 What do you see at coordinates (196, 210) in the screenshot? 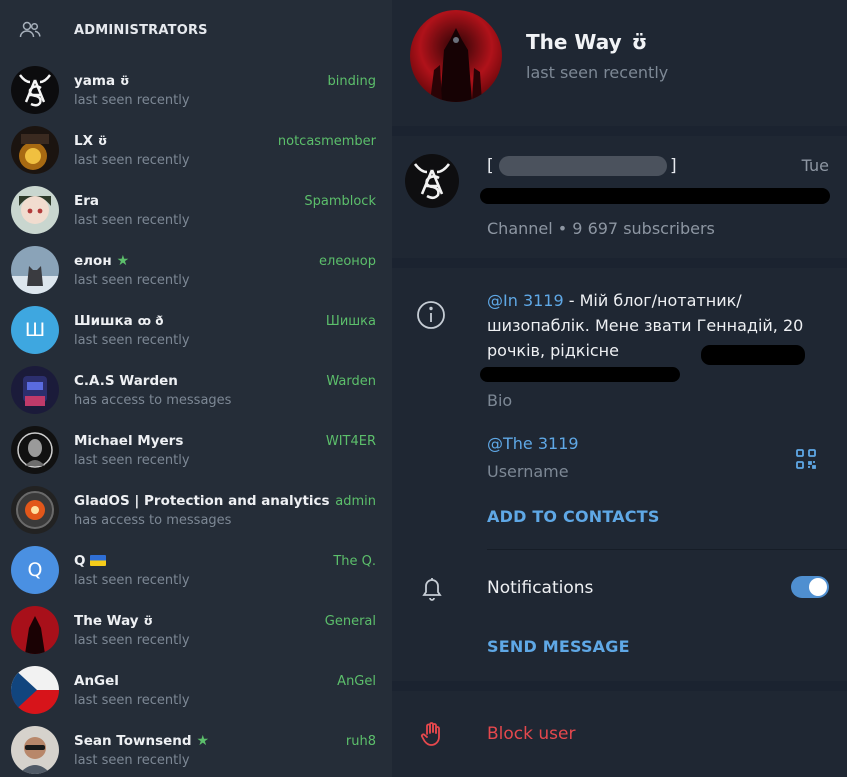
I see `admin-row: Era last seen recently Spamblock` at bounding box center [196, 210].